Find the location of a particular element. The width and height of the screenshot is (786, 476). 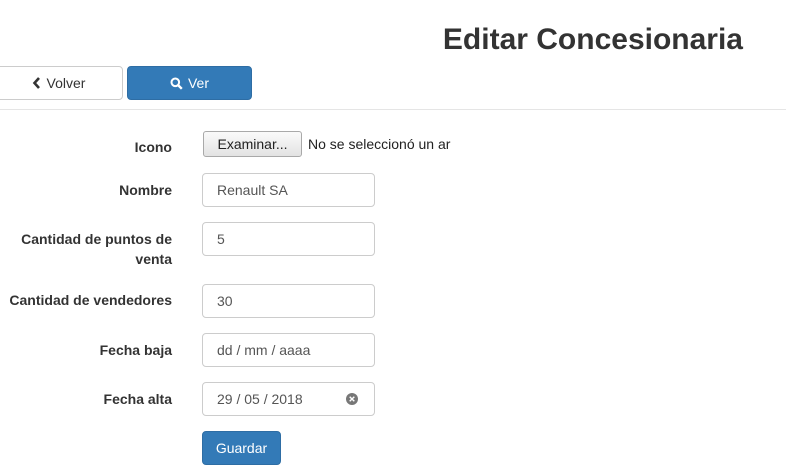

fecha-baja-placeholder: dd / mm / aaaa is located at coordinates (264, 350).